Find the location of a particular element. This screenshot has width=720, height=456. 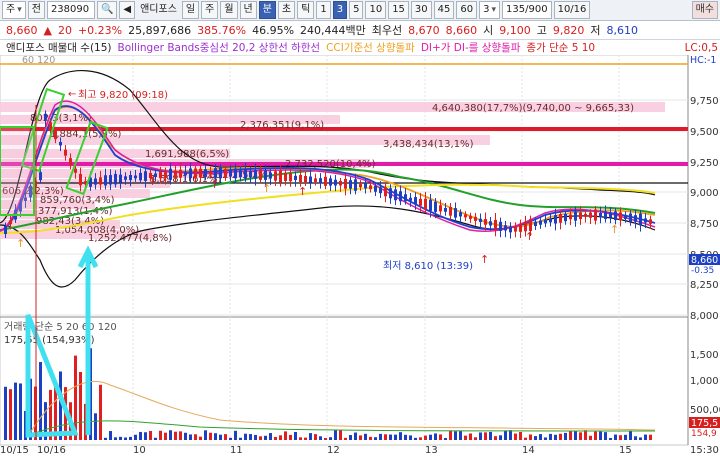

svg-text: 1,000 is located at coordinates (704, 381).